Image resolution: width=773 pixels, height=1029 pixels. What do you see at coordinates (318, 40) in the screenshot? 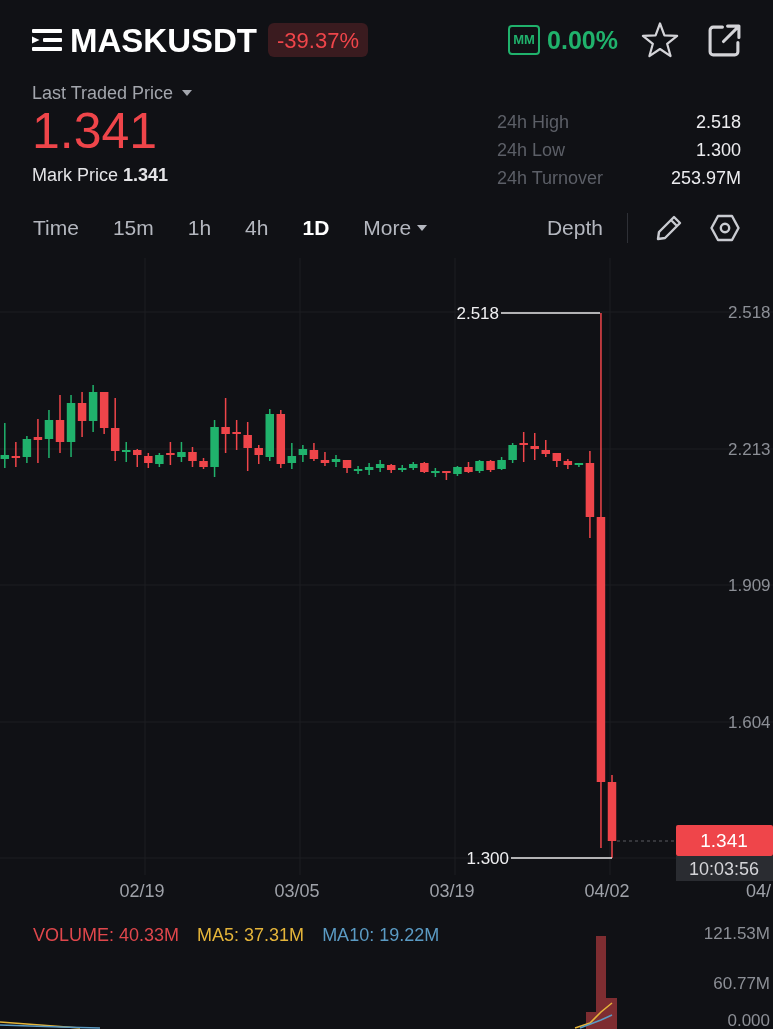
I see `change-badge: -39.37%` at bounding box center [318, 40].